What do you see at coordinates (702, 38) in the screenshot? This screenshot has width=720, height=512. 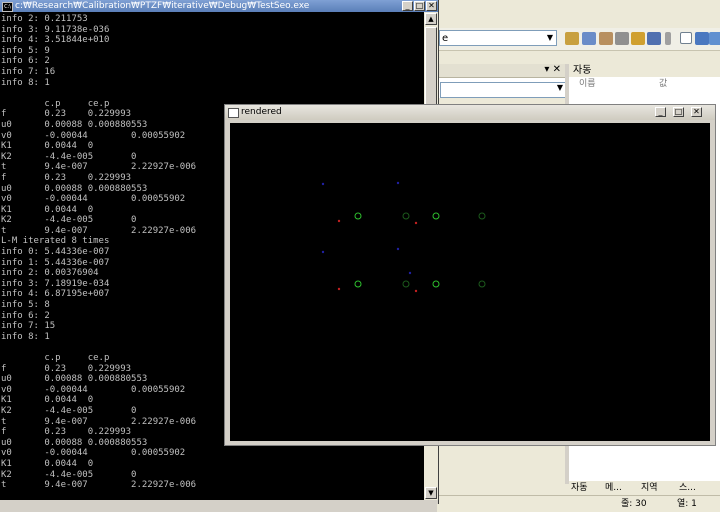 I see `comment-icon` at bounding box center [702, 38].